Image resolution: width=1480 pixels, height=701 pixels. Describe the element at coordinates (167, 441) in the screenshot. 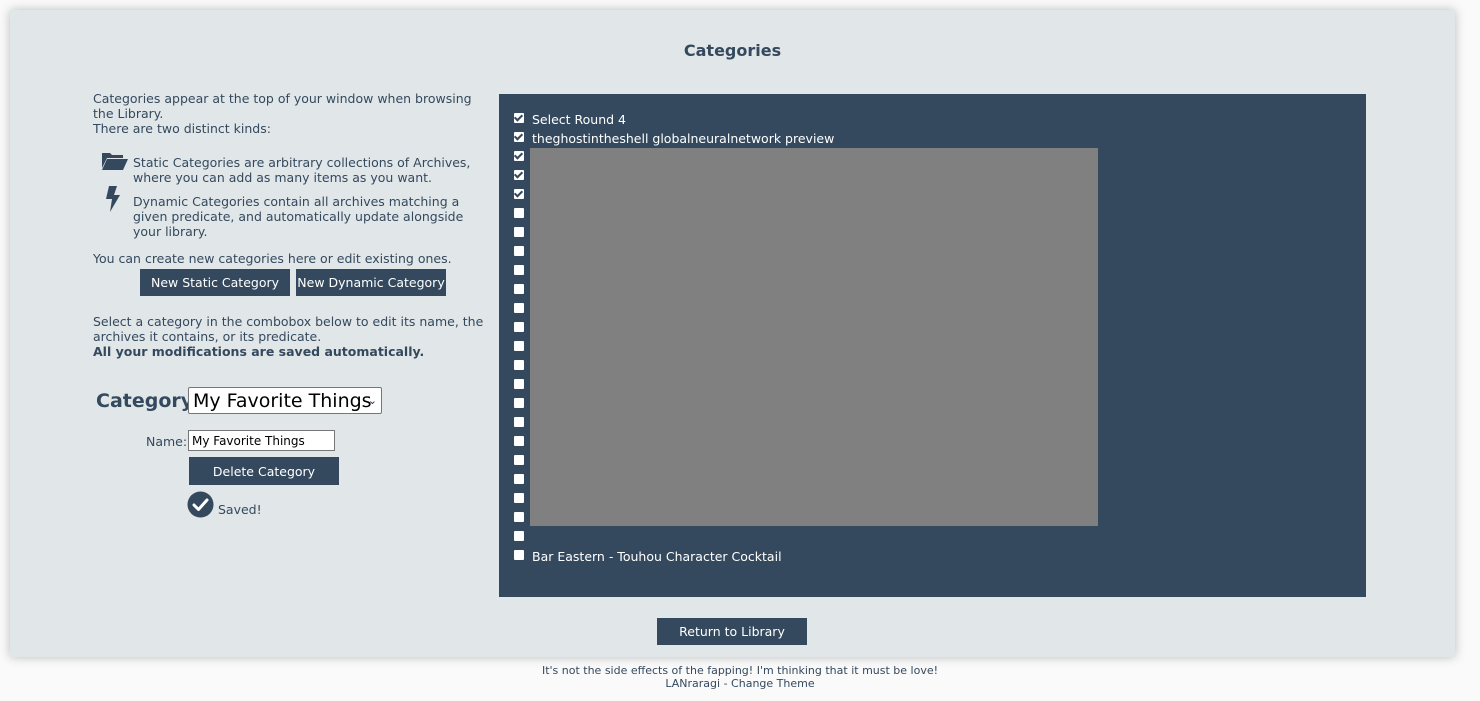

I see `name-label: Name:` at that location.